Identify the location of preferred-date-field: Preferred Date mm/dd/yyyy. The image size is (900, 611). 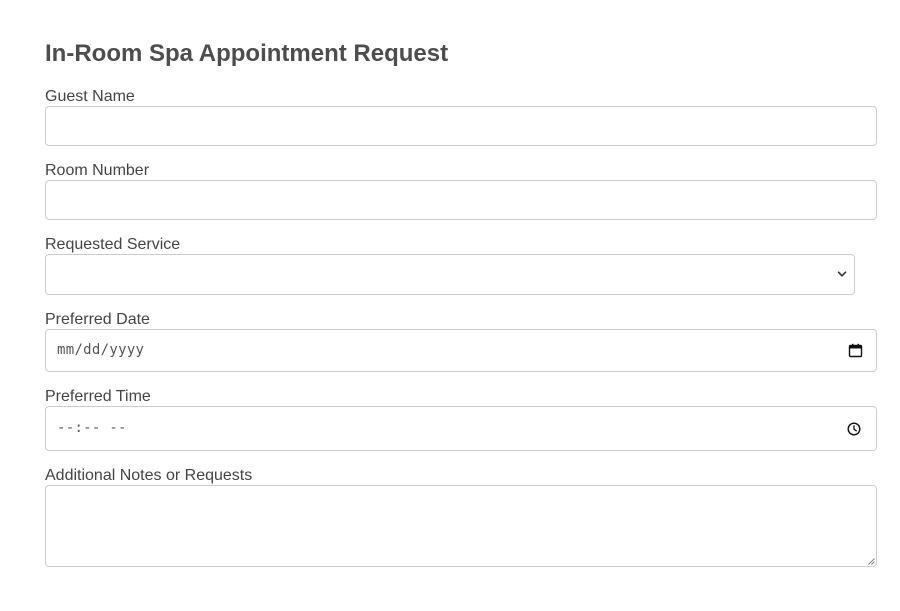
(461, 341).